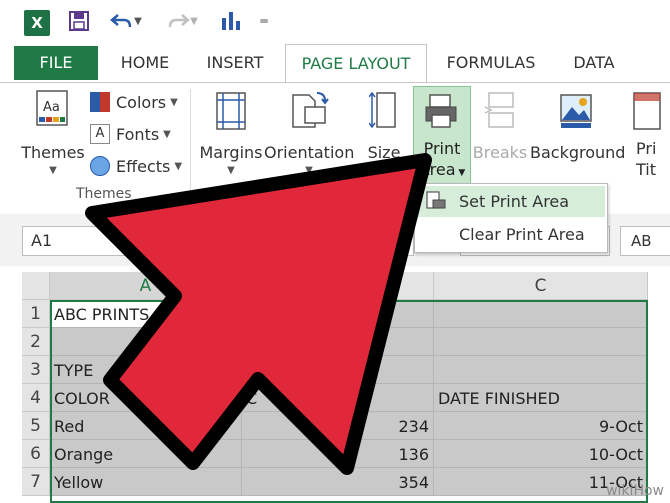 The height and width of the screenshot is (503, 670). Describe the element at coordinates (53, 152) in the screenshot. I see `themes-label: Themes` at that location.